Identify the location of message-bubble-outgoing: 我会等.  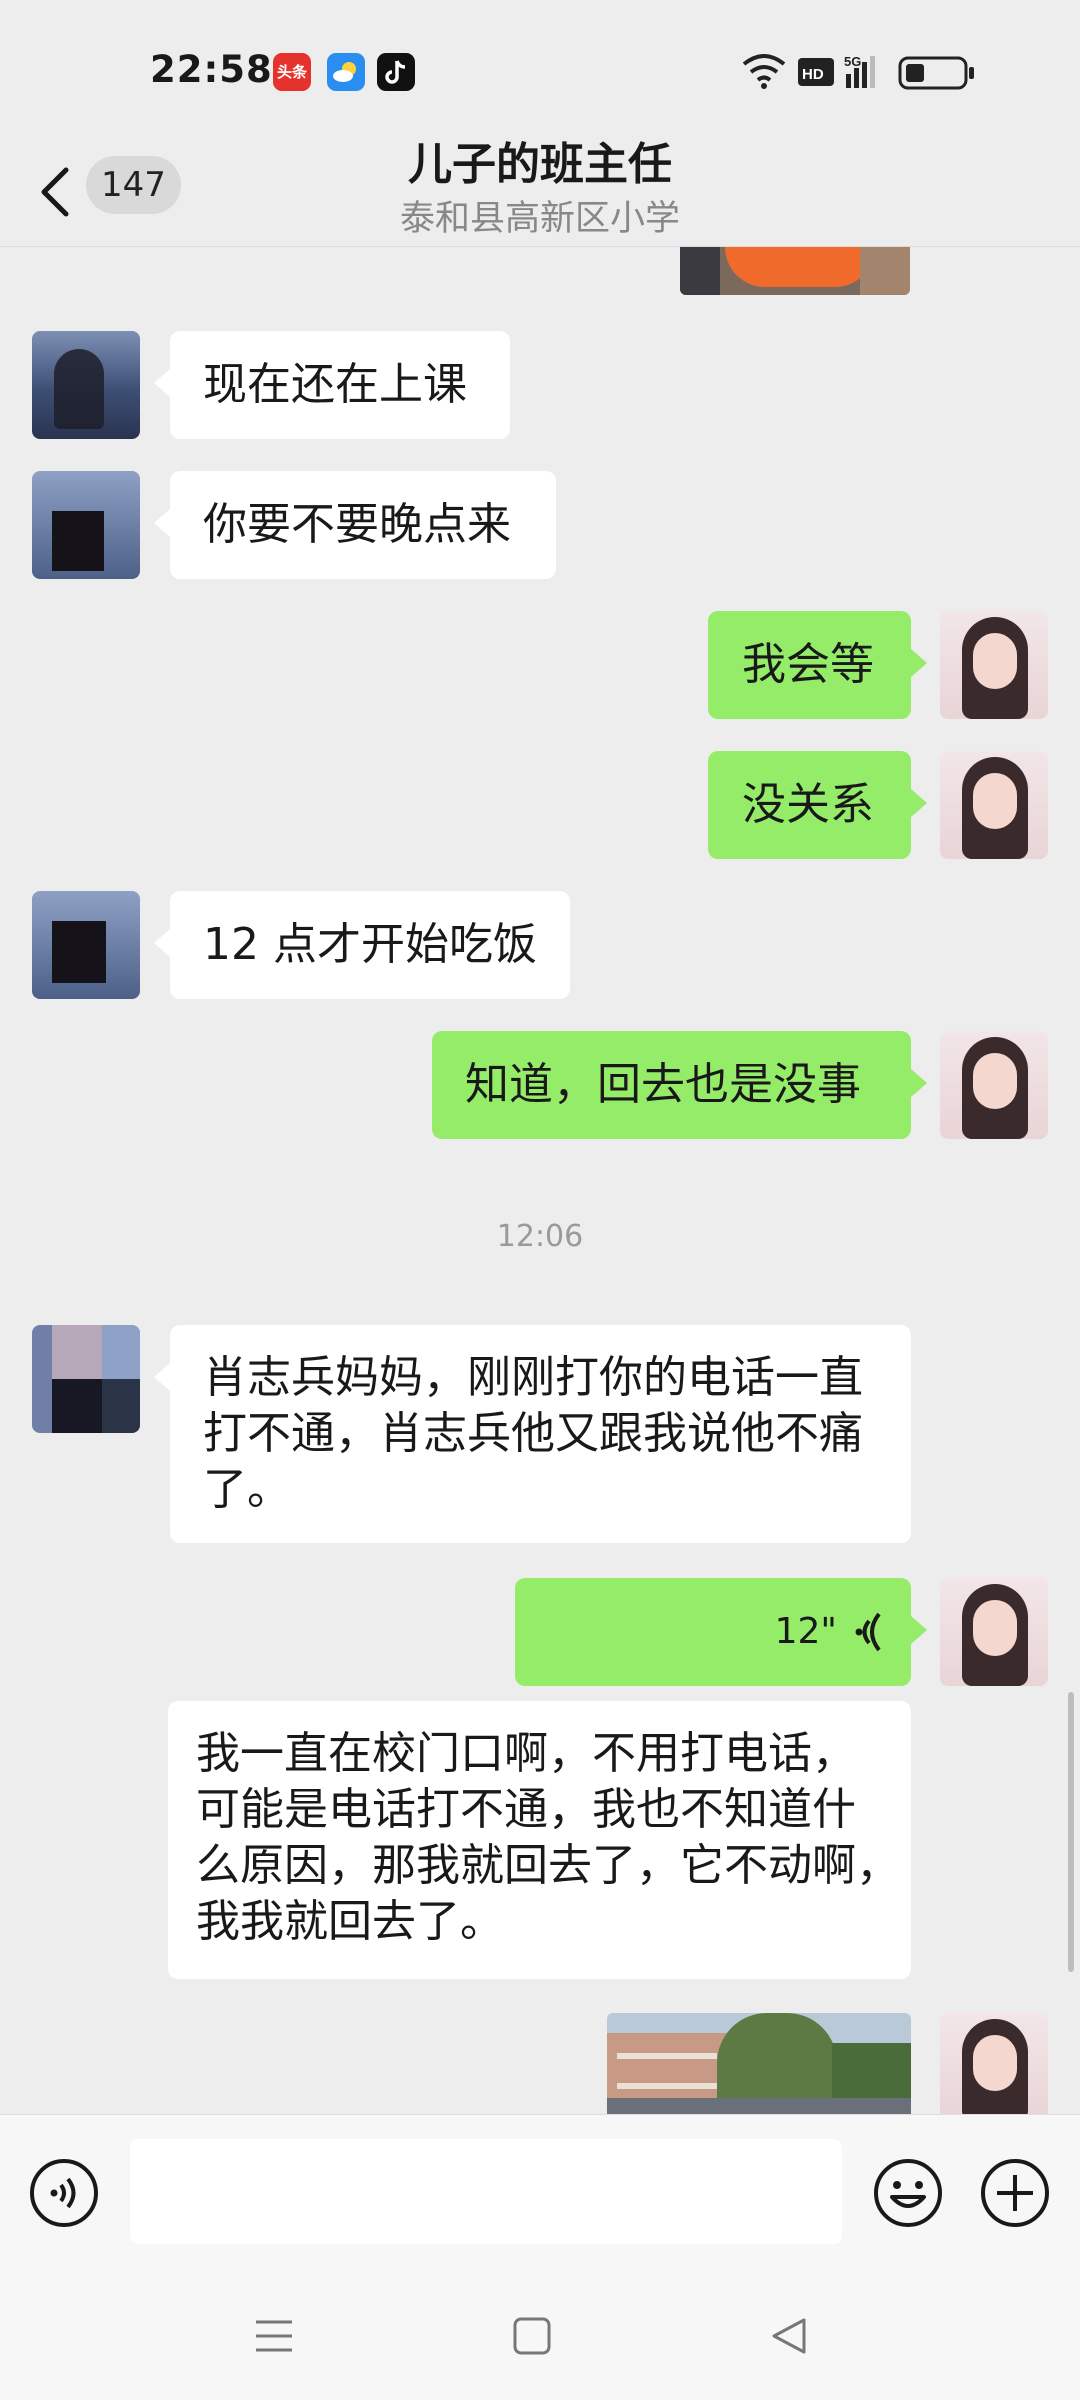
(817, 665).